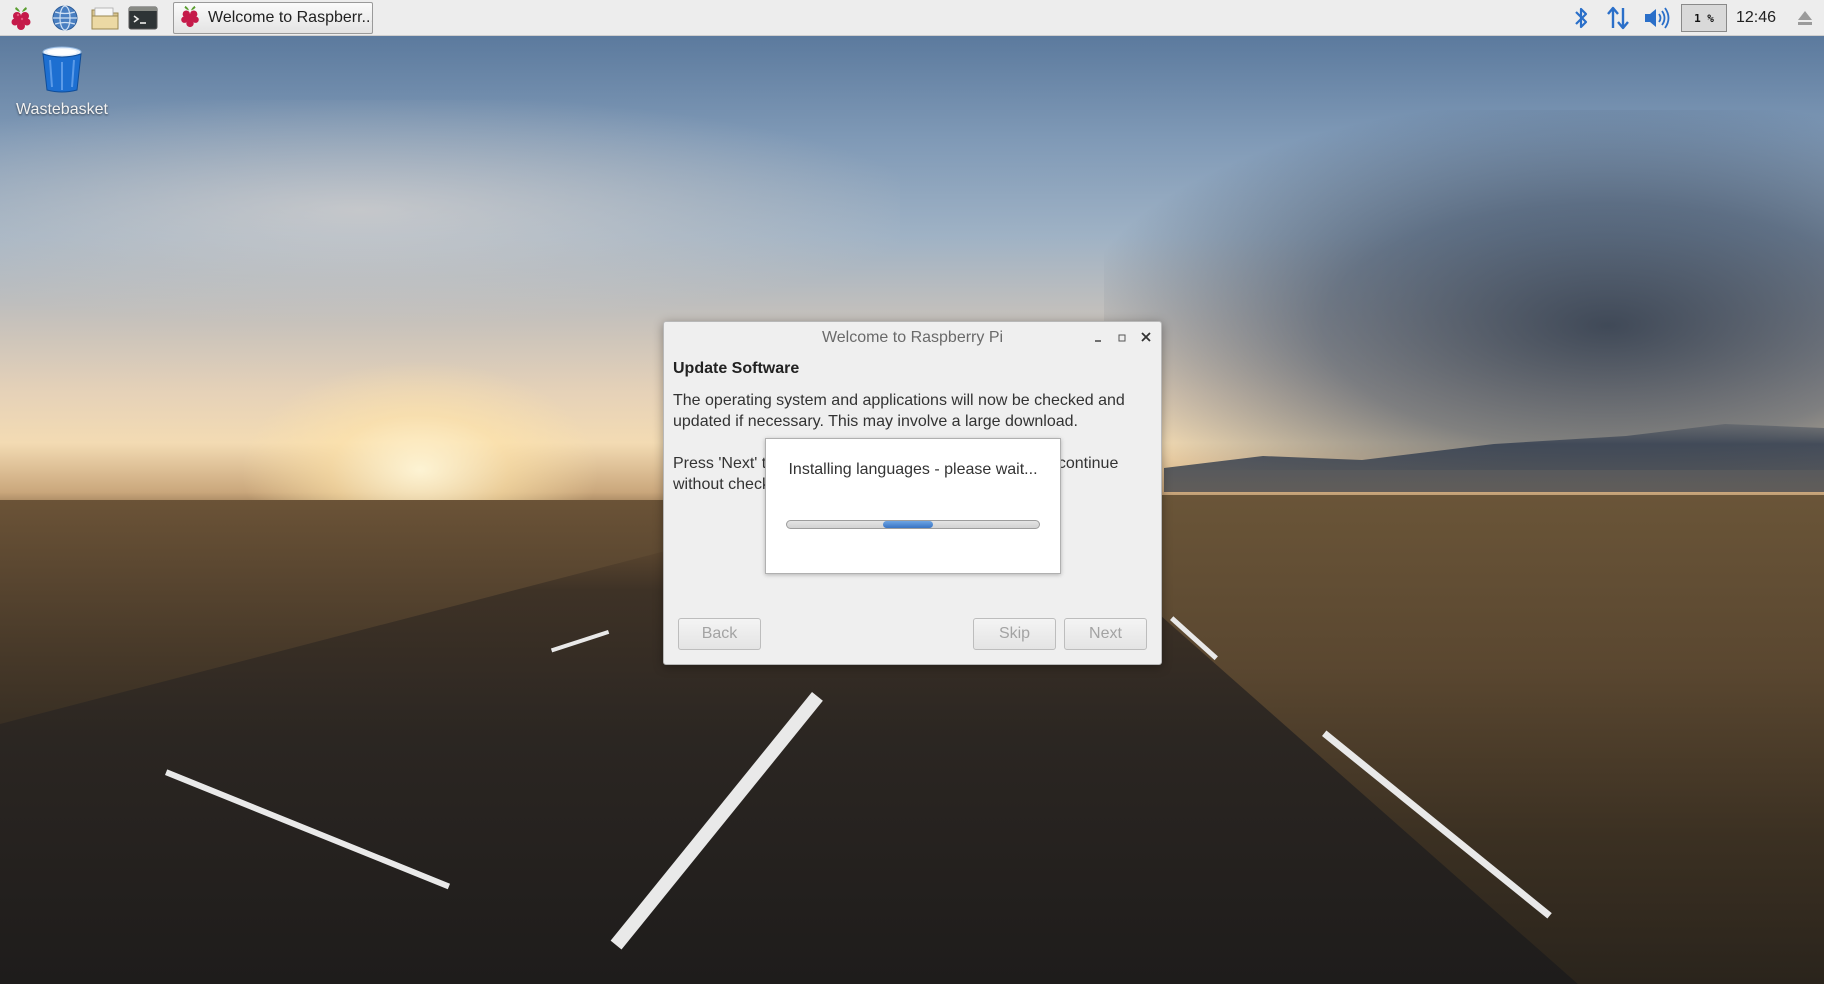 The height and width of the screenshot is (984, 1824). I want to click on eject-icon, so click(1805, 18).